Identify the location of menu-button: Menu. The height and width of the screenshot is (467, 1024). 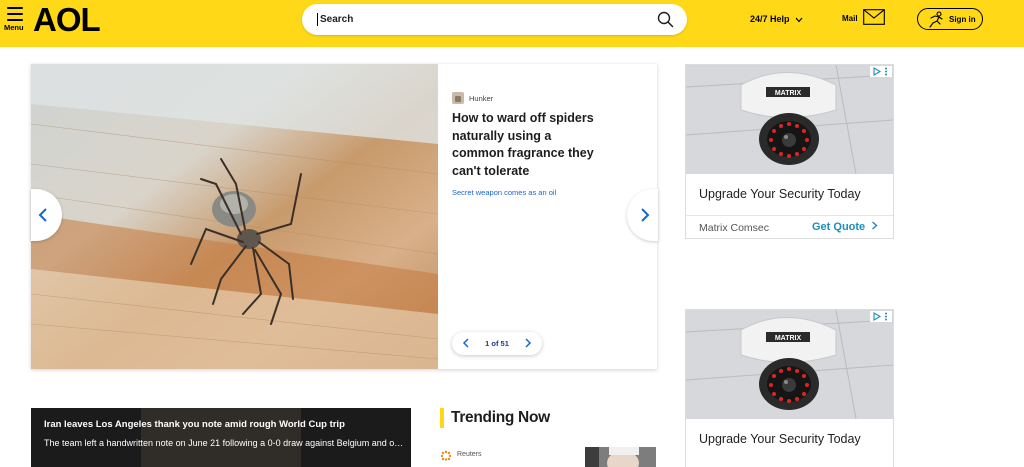
(16, 21).